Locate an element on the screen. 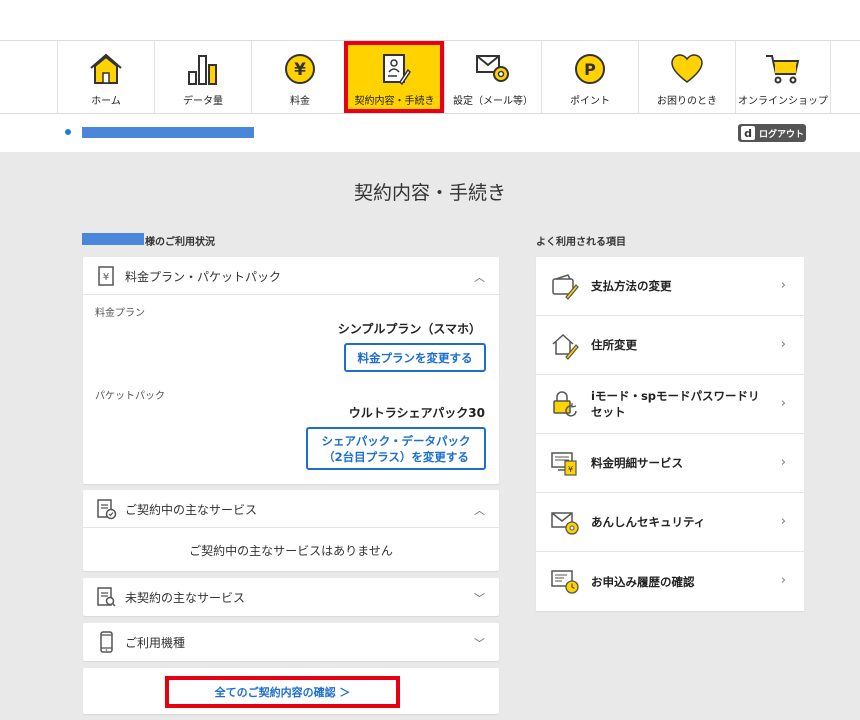  frequent-item-password-reset: iモード・spモードパスワードリセット › is located at coordinates (670, 404).